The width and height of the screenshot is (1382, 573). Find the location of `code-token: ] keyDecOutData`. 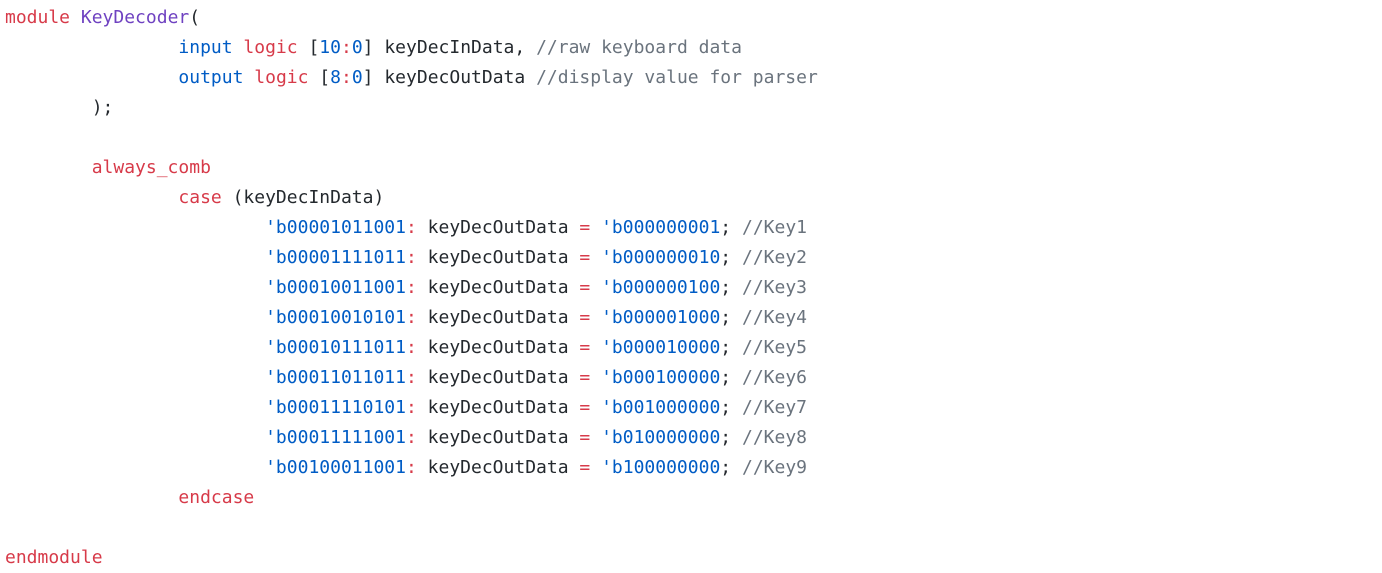

code-token: ] keyDecOutData is located at coordinates (449, 77).